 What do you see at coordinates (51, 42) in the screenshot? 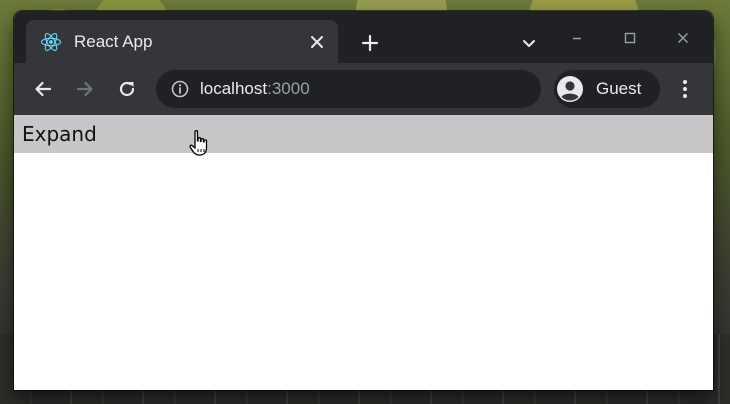
I see `react-logo-icon` at bounding box center [51, 42].